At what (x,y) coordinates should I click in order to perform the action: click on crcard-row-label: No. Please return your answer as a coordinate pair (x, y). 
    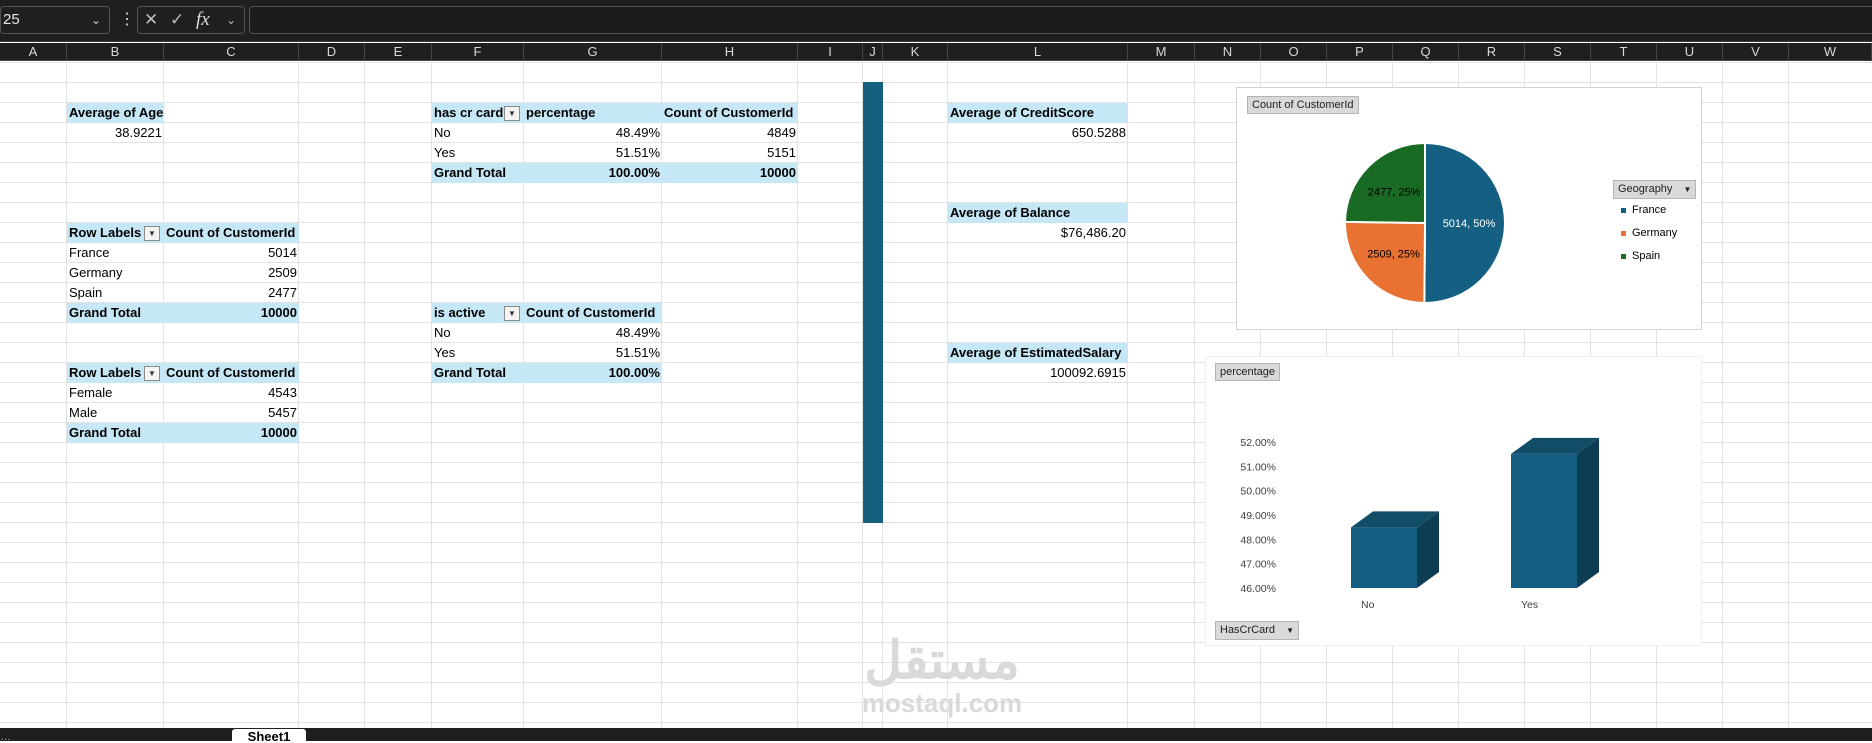
    Looking at the image, I should click on (478, 133).